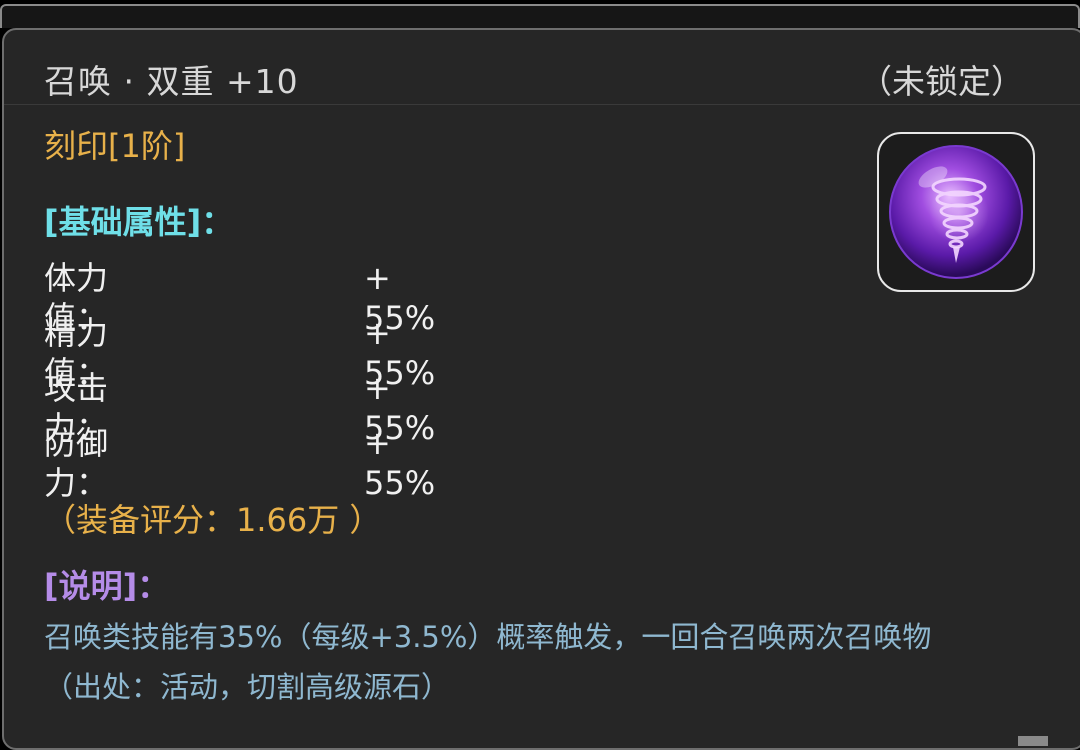 This screenshot has width=1080, height=750. What do you see at coordinates (213, 520) in the screenshot?
I see `equipment-score: （装备评分：1.66万 ）` at bounding box center [213, 520].